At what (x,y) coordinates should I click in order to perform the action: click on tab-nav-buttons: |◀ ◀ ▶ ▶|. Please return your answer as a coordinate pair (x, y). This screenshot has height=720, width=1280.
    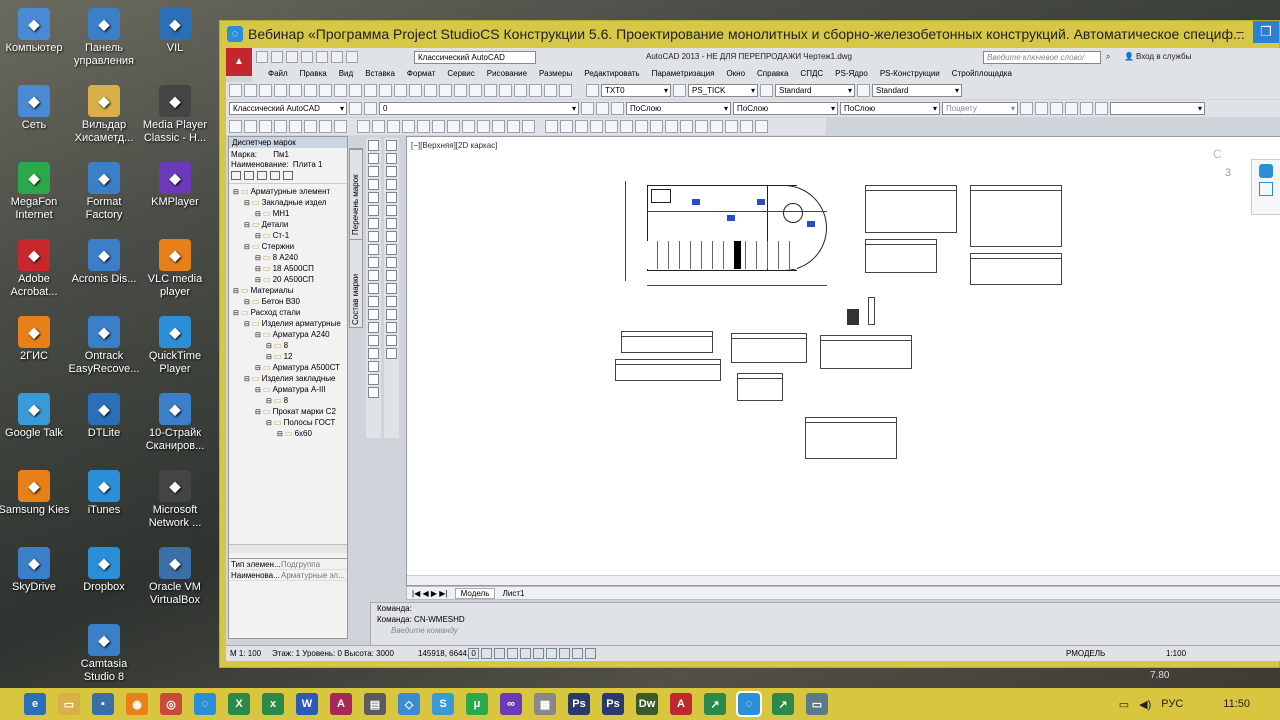
    Looking at the image, I should click on (429, 593).